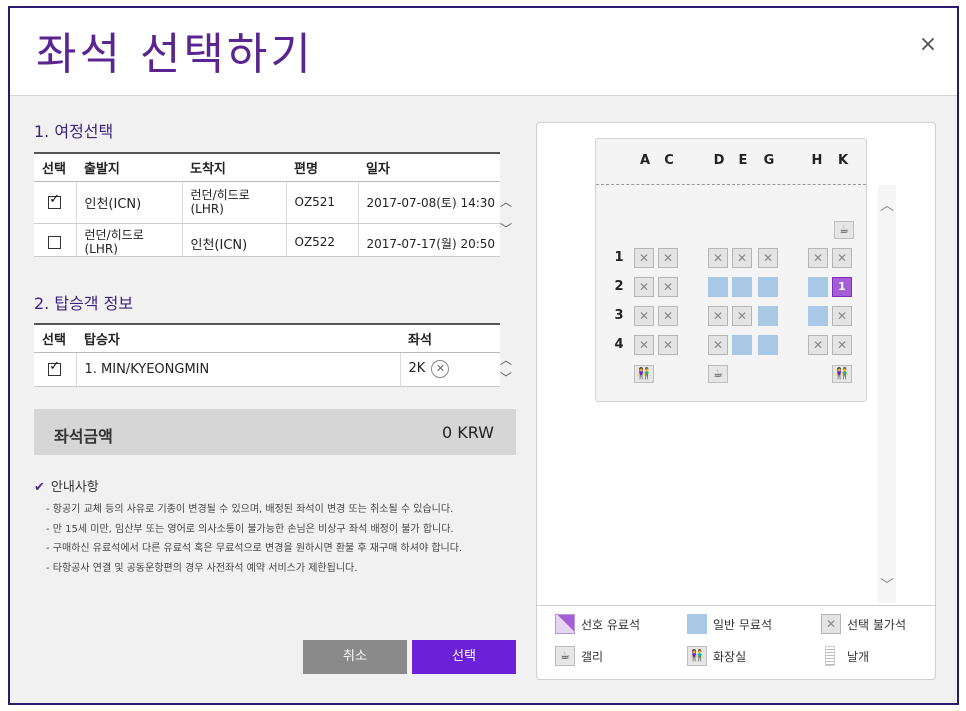 This screenshot has height=711, width=966. I want to click on wing-icon, so click(830, 656).